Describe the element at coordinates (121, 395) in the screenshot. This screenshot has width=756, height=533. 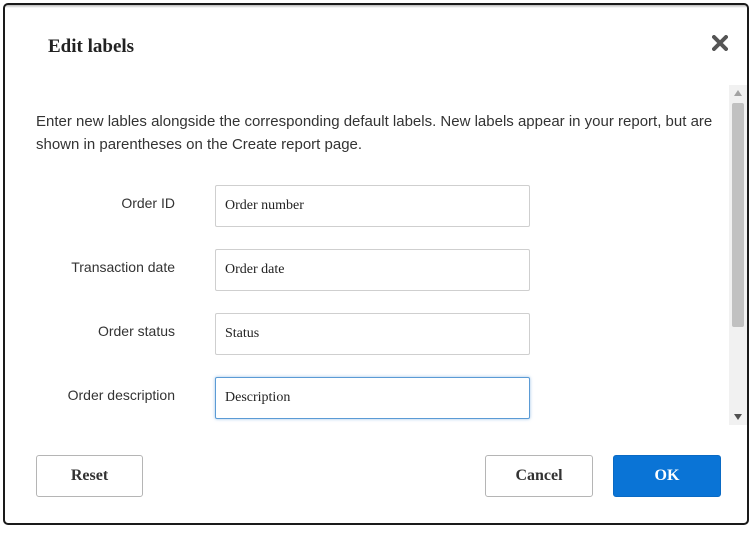
I see `field-label-order-description: Order description` at that location.